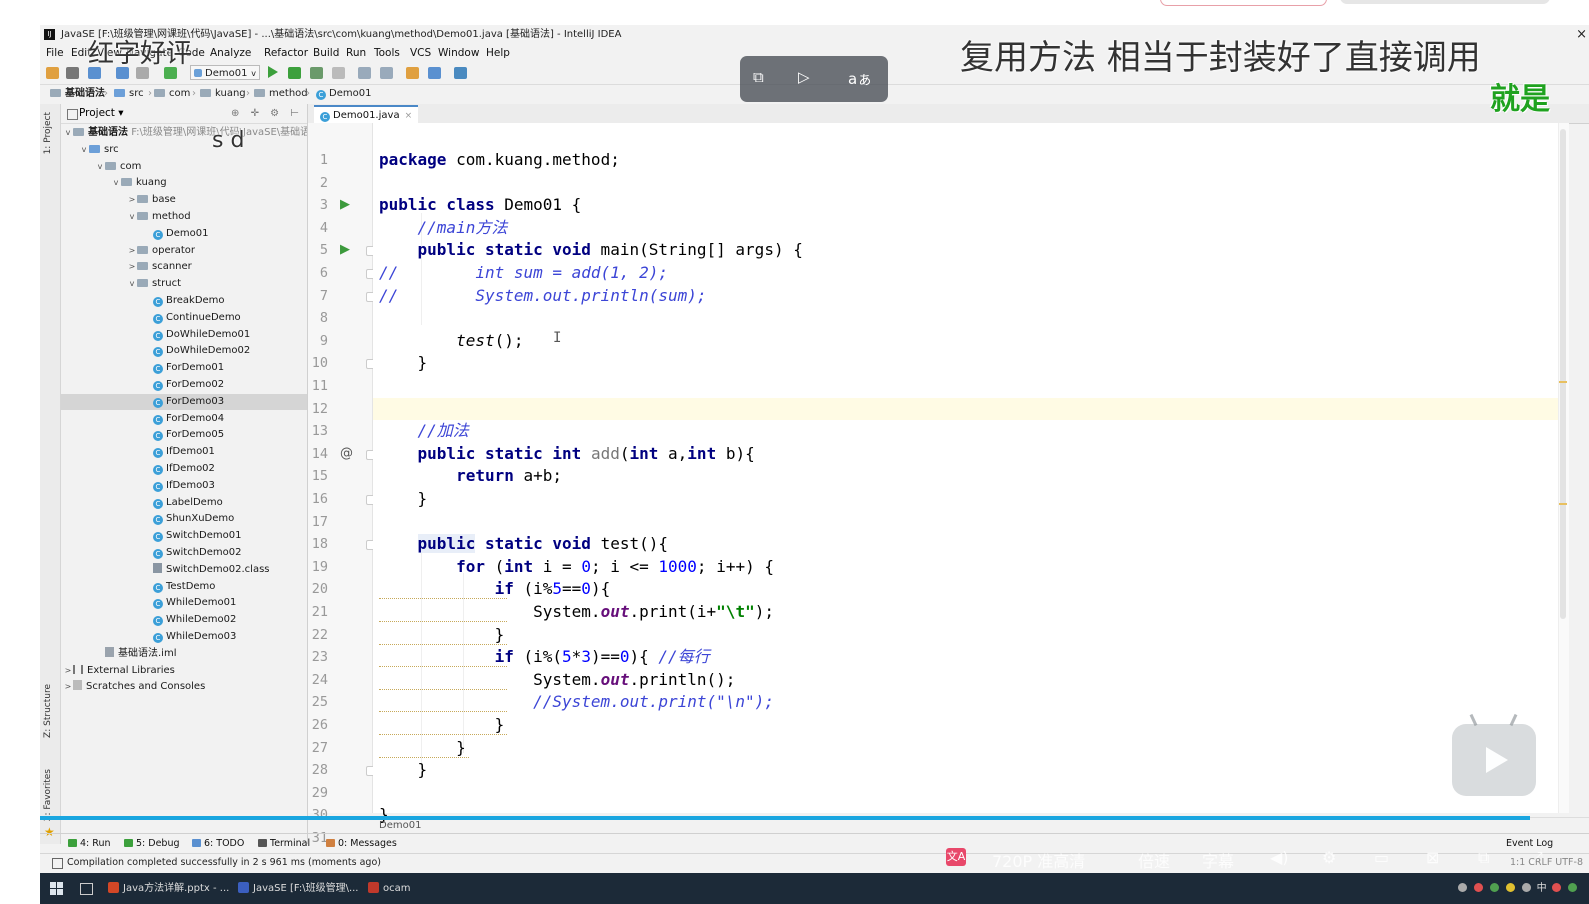 Image resolution: width=1589 pixels, height=904 pixels. What do you see at coordinates (458, 53) in the screenshot?
I see `menu-window: Window` at bounding box center [458, 53].